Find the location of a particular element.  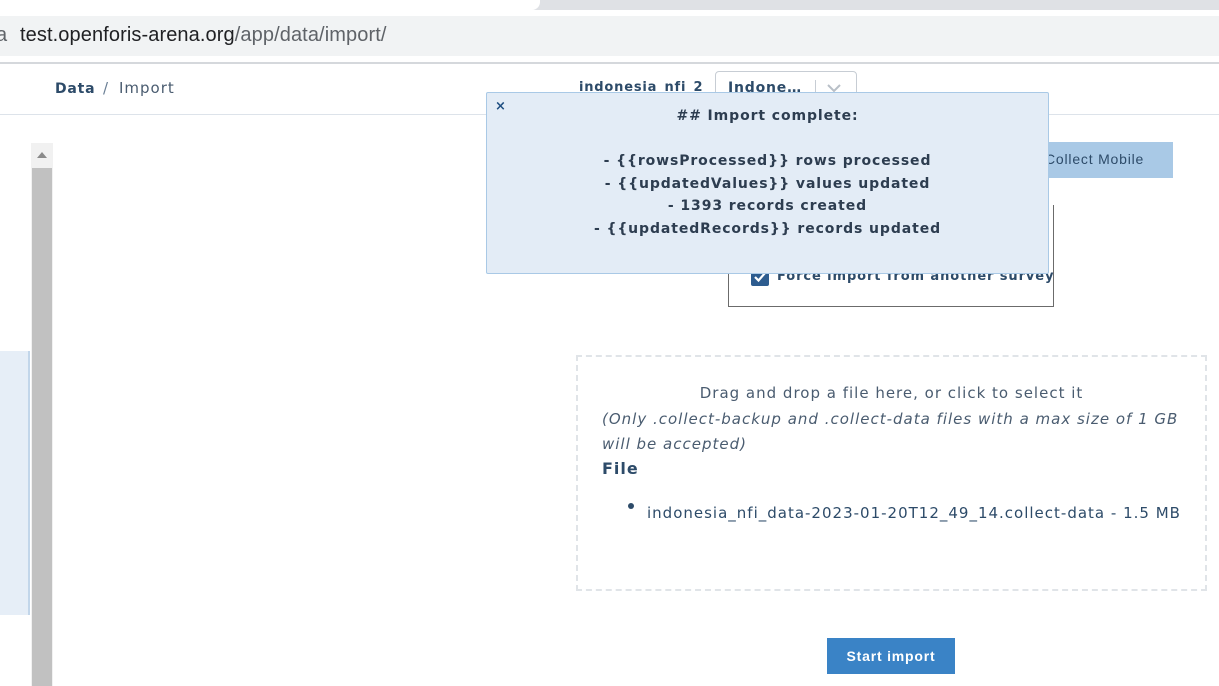

scroll-up-arrow-icon is located at coordinates (42, 155).